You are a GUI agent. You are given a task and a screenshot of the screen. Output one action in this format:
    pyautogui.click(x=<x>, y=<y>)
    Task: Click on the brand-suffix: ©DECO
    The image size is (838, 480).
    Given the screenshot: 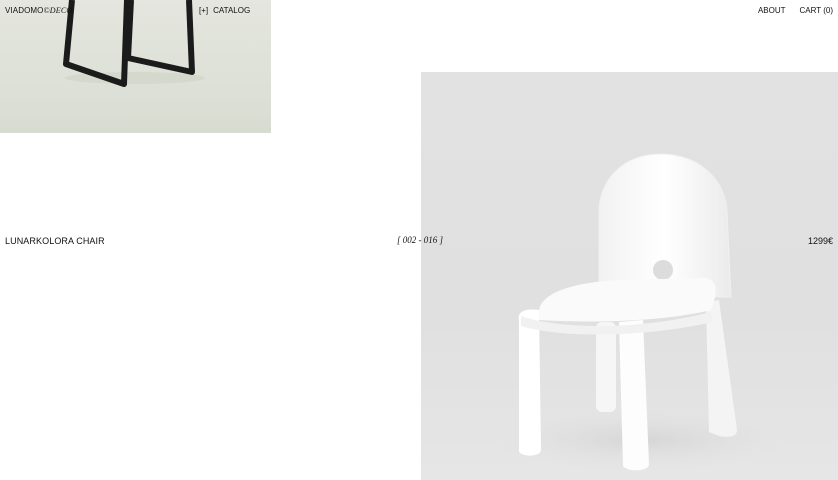 What is the action you would take?
    pyautogui.click(x=58, y=10)
    